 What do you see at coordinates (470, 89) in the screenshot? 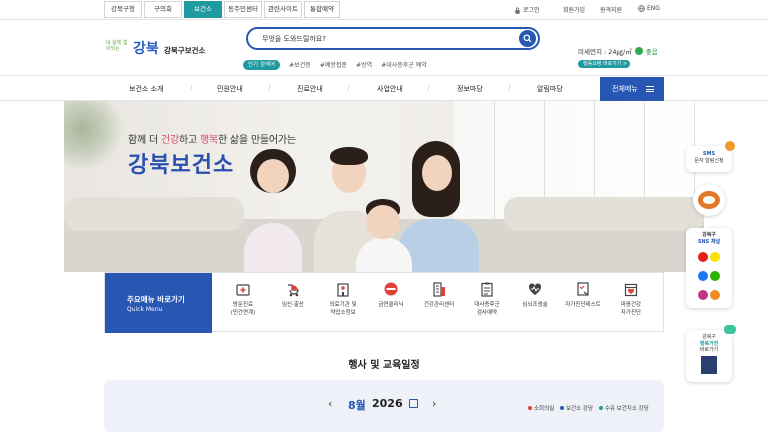
I see `nav-info: 정보마당` at bounding box center [470, 89].